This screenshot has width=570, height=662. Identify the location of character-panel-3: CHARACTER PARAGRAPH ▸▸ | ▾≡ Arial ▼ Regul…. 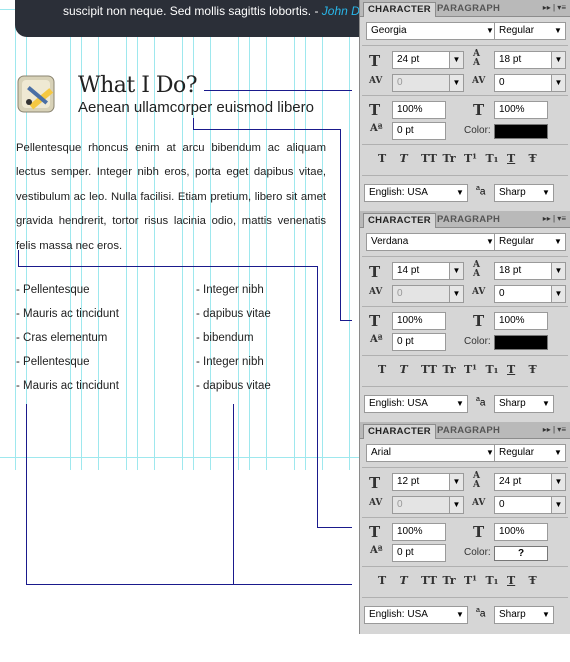
(464, 528).